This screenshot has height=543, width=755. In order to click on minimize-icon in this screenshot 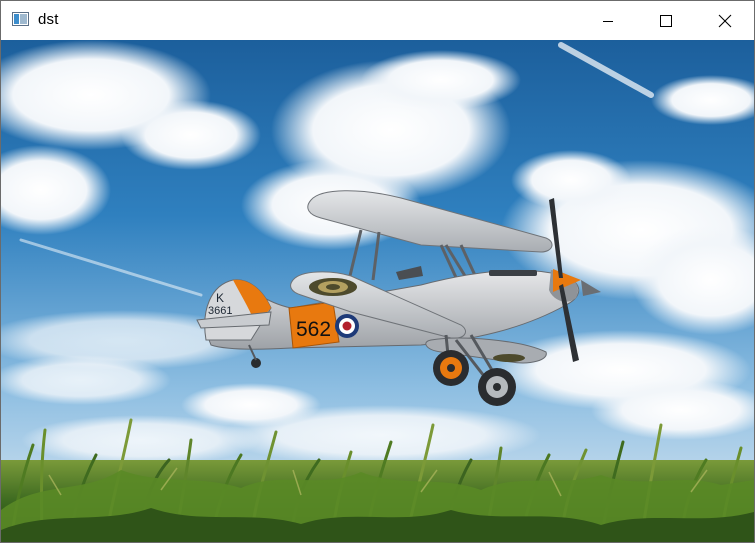, I will do `click(608, 21)`.